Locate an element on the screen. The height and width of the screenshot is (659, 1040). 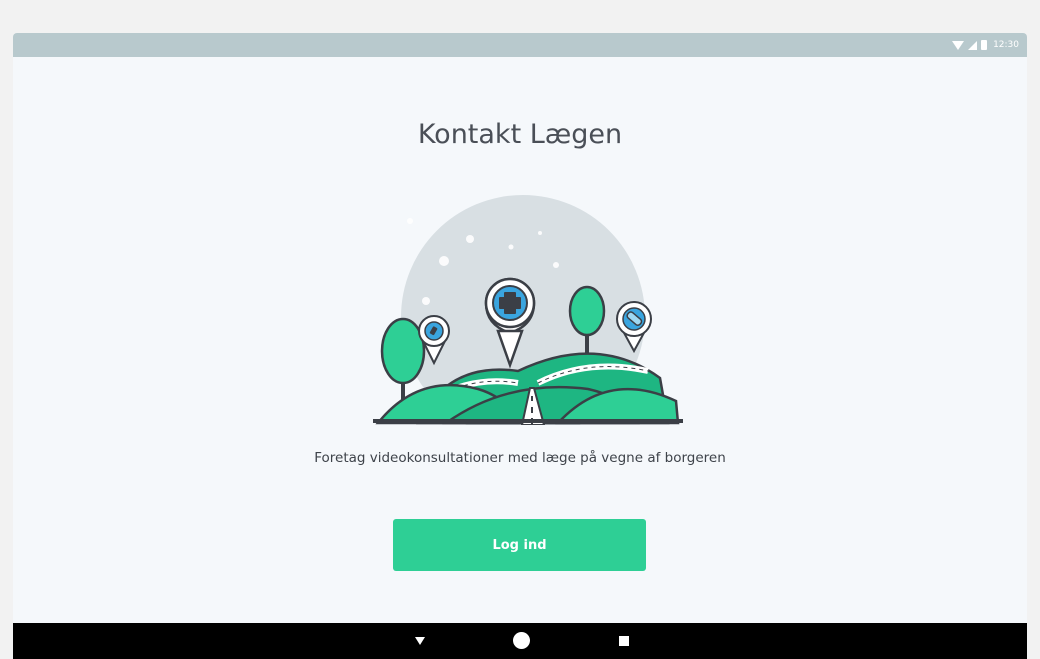
back-icon is located at coordinates (420, 641).